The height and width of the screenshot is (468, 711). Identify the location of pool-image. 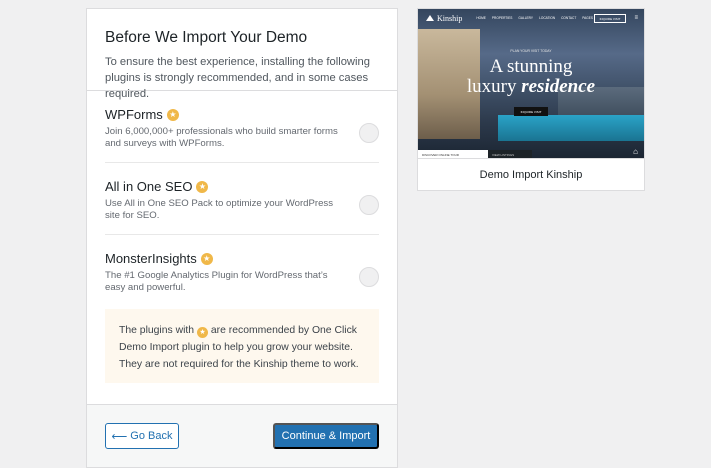
(571, 128).